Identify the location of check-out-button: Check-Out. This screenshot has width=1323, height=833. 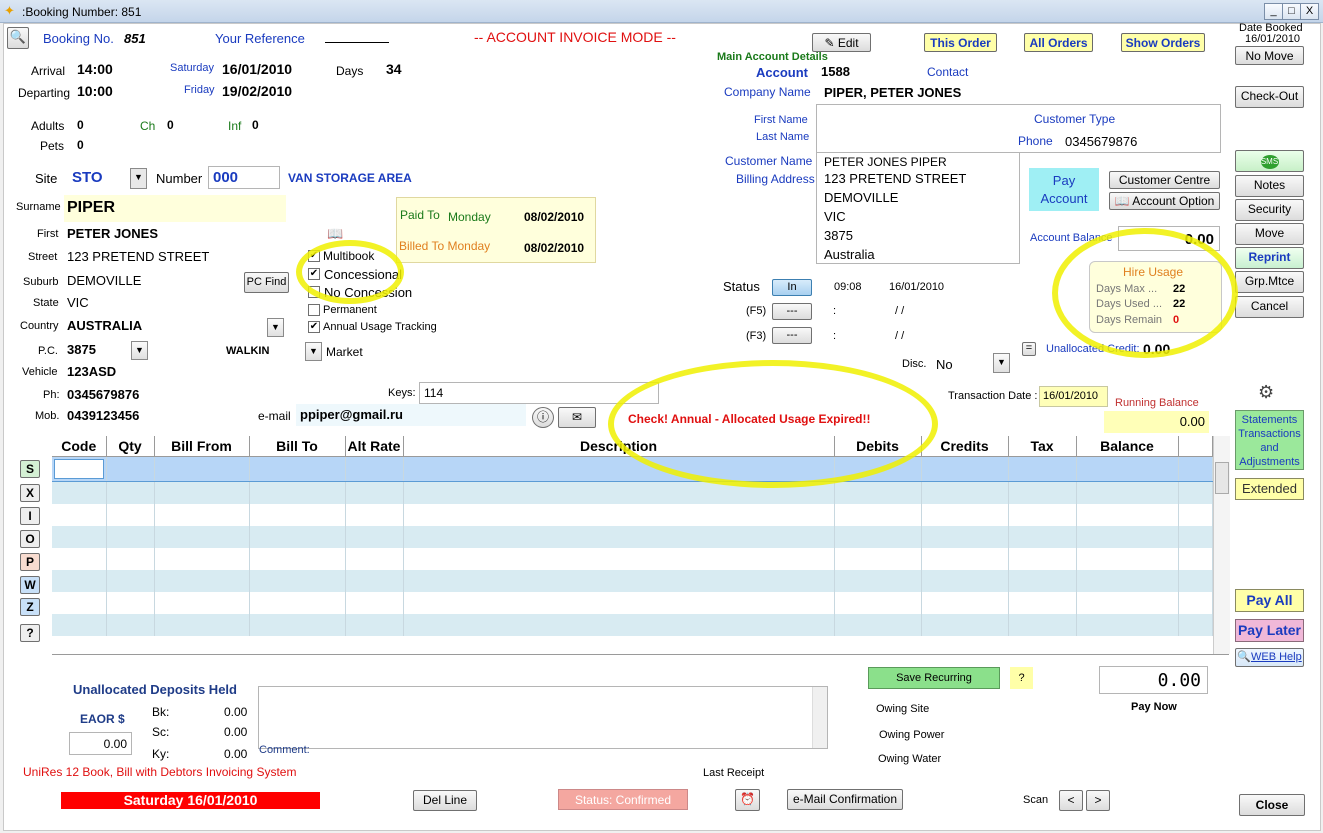
(1269, 97).